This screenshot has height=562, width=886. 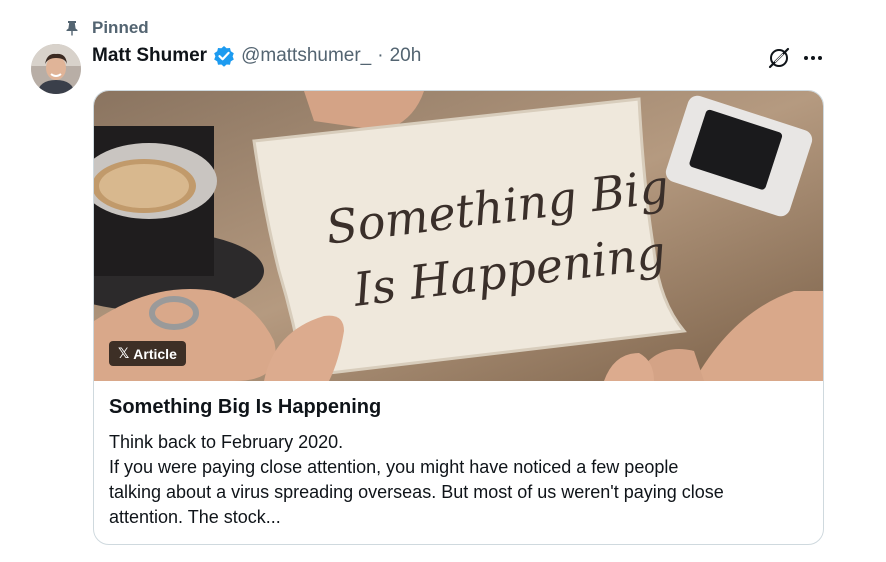 What do you see at coordinates (120, 27) in the screenshot?
I see `pinned-label: Pinned` at bounding box center [120, 27].